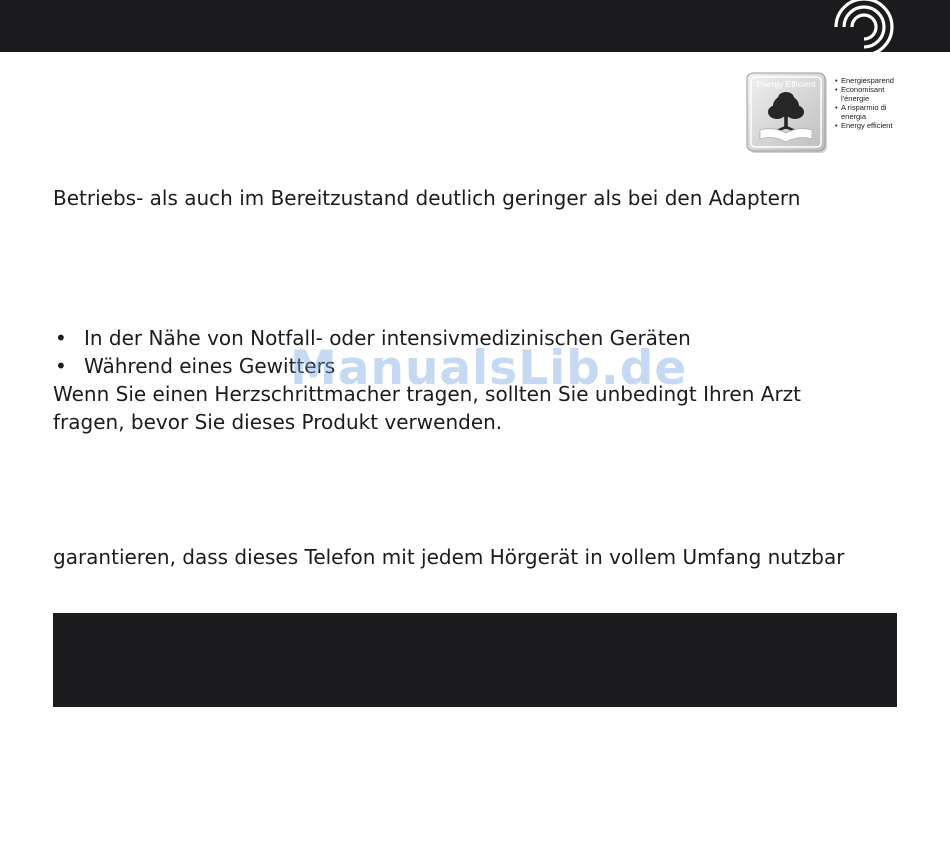 Image resolution: width=950 pixels, height=844 pixels. Describe the element at coordinates (786, 84) in the screenshot. I see `badge-label: Energy Efficient` at that location.